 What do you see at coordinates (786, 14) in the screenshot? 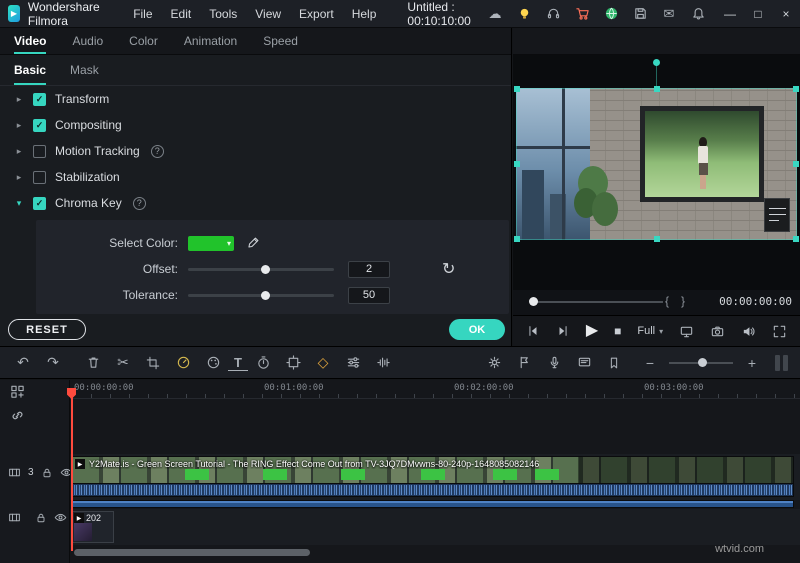
I see `close-button: ×` at bounding box center [786, 14].